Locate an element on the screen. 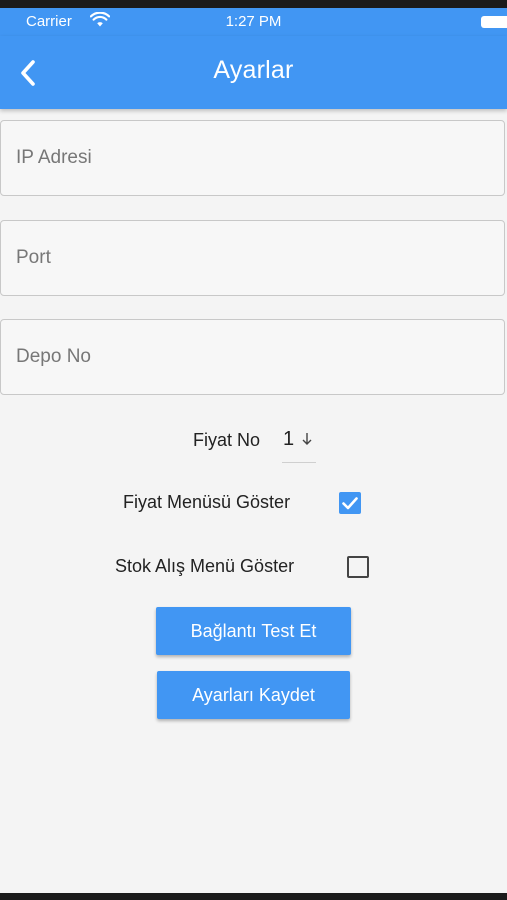 The width and height of the screenshot is (507, 900). depot-no-input is located at coordinates (252, 357).